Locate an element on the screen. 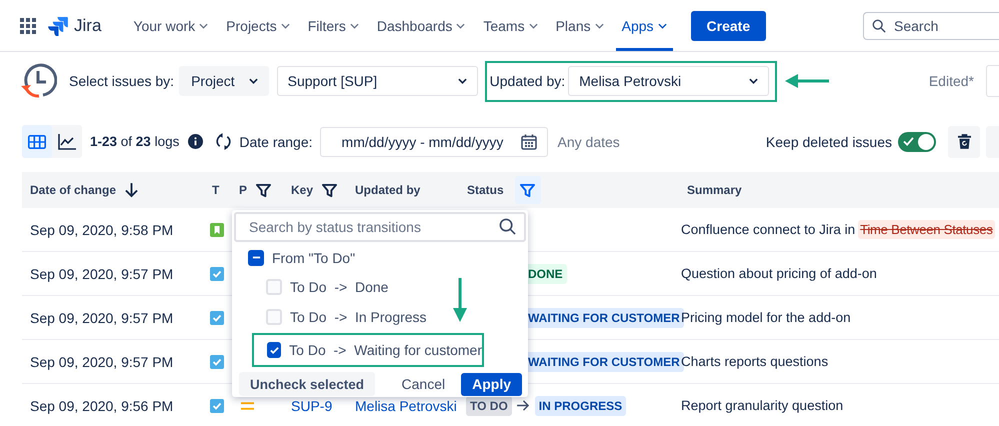 This screenshot has height=426, width=999. info-icon is located at coordinates (196, 141).